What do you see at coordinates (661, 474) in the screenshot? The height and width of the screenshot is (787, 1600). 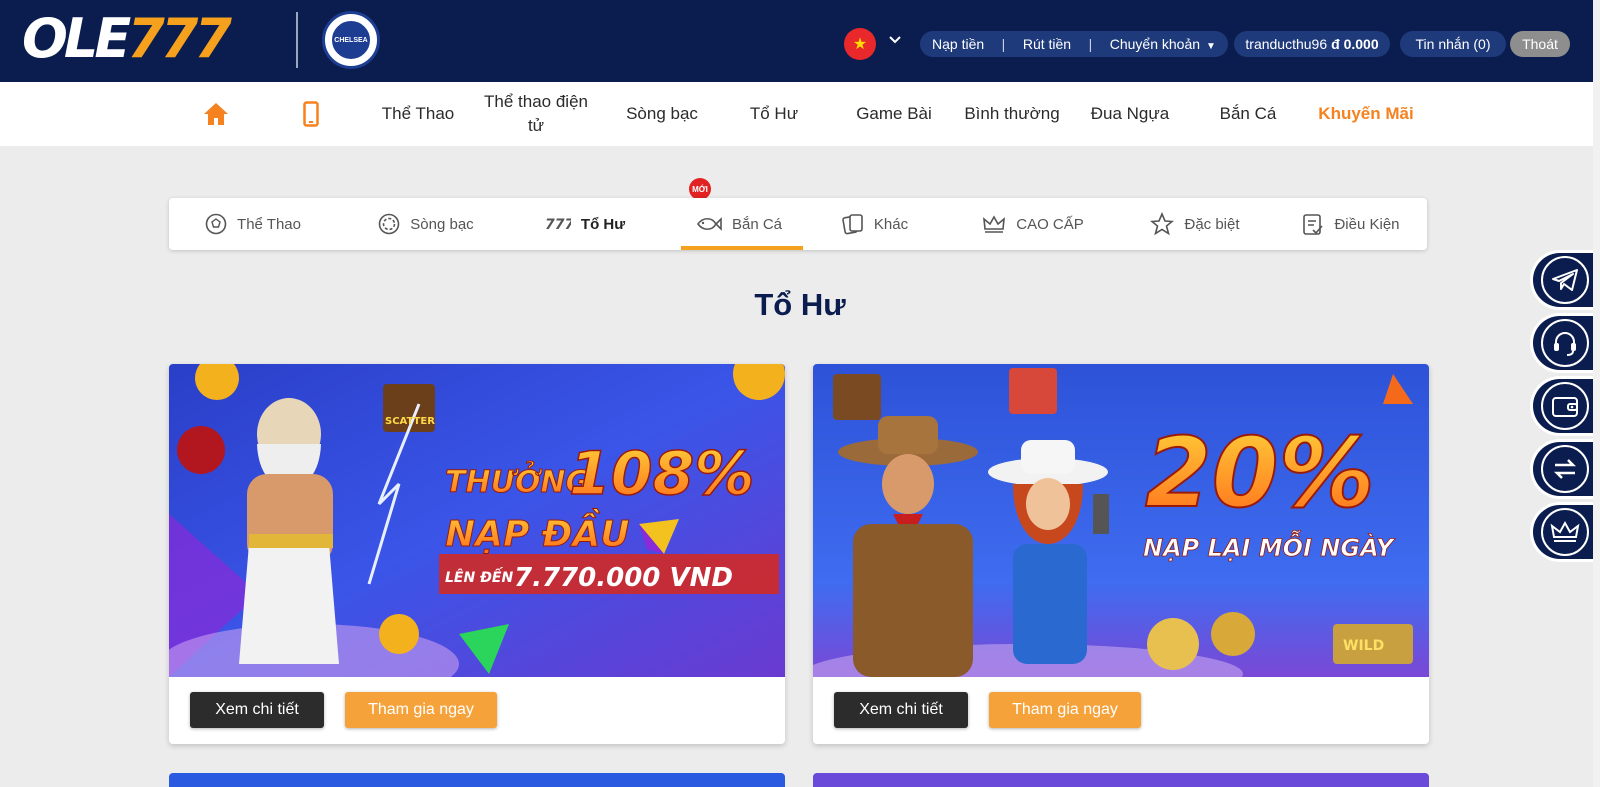 I see `banner-value: 108%` at bounding box center [661, 474].